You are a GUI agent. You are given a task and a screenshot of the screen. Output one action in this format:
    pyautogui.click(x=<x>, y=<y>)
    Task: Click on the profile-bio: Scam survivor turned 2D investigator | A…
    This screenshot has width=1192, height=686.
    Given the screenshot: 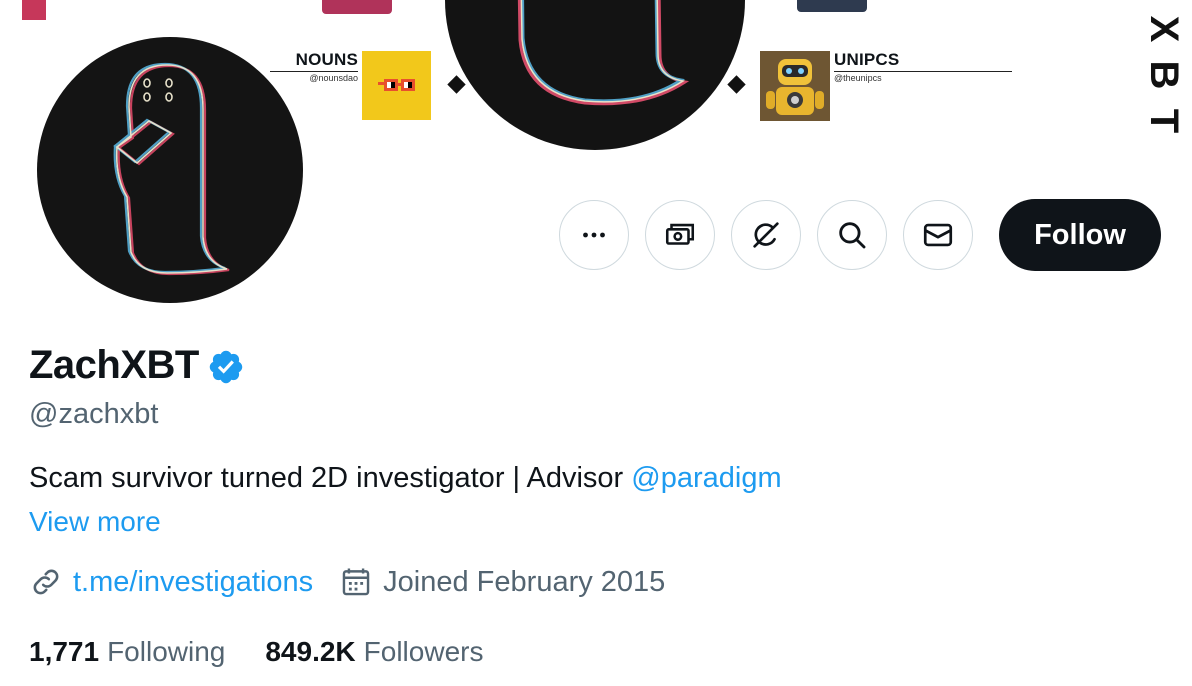 What is the action you would take?
    pyautogui.click(x=405, y=478)
    